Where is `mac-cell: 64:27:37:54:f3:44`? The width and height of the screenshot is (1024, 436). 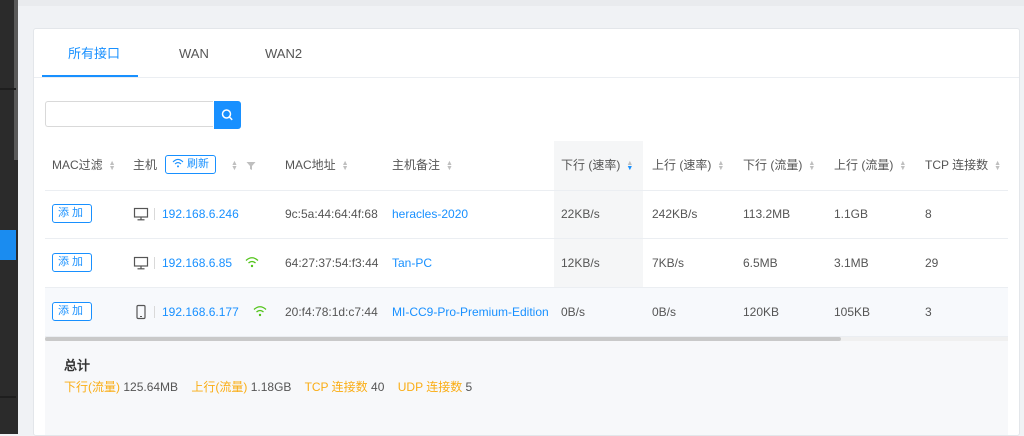 mac-cell: 64:27:37:54:f3:44 is located at coordinates (332, 263).